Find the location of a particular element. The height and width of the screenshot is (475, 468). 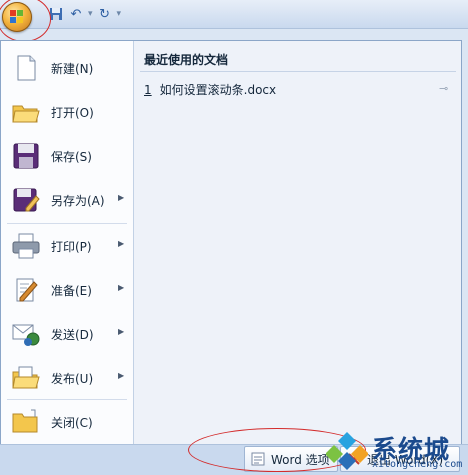

close-folder-icon is located at coordinates (26, 422).